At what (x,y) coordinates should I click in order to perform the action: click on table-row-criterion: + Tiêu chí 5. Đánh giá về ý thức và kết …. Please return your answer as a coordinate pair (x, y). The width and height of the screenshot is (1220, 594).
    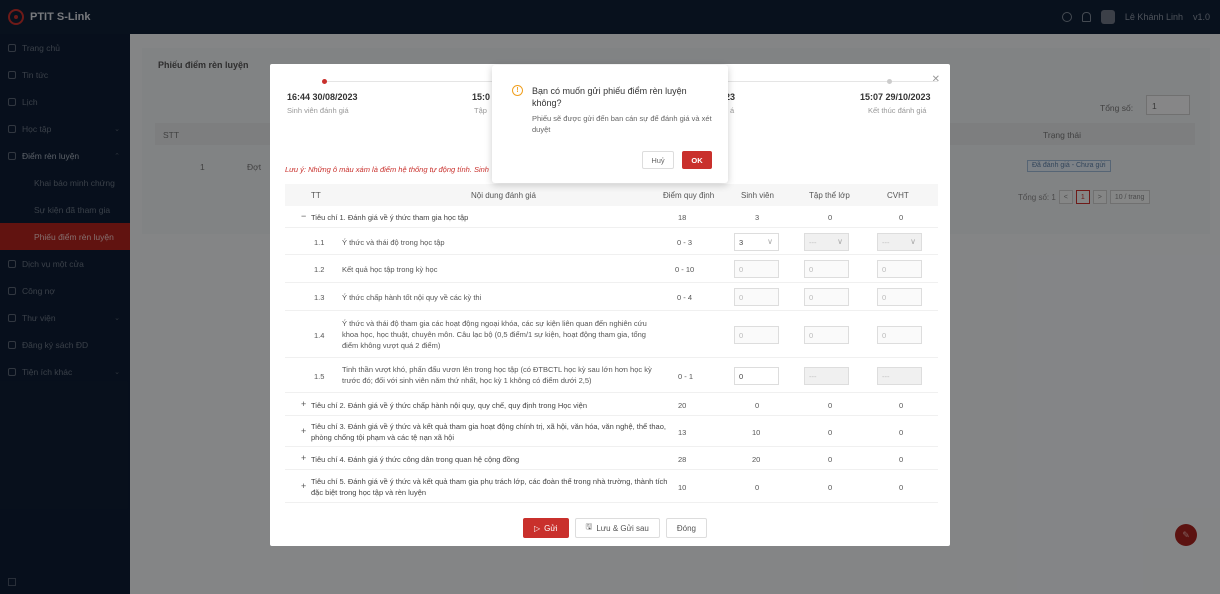
    Looking at the image, I should click on (611, 487).